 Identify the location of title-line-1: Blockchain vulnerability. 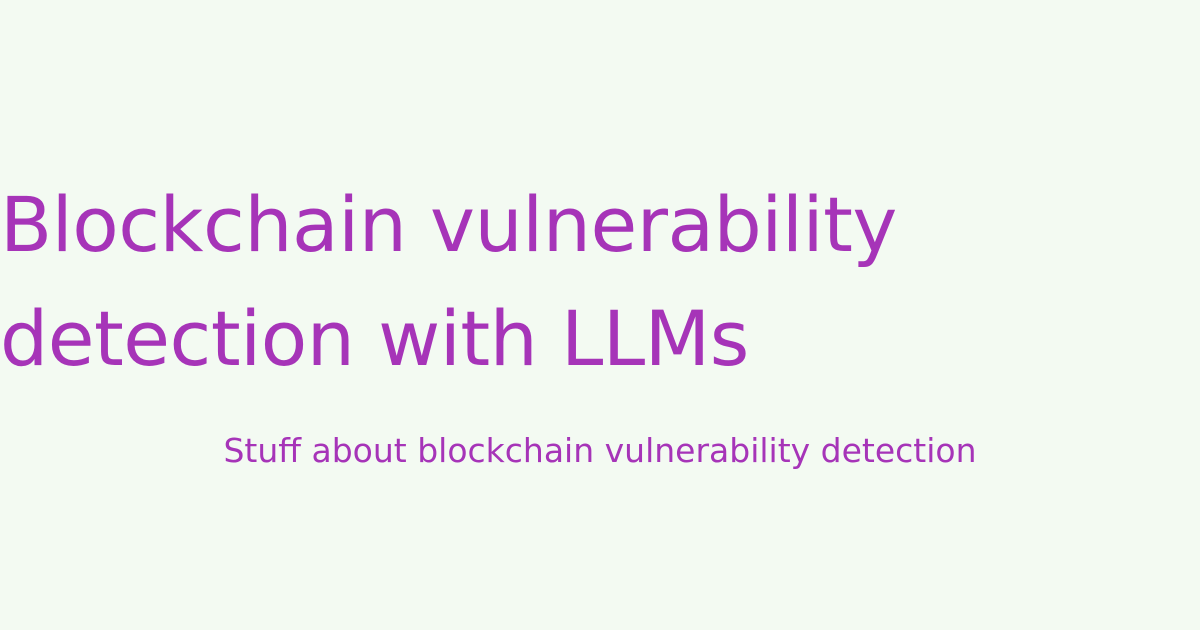
(448, 224).